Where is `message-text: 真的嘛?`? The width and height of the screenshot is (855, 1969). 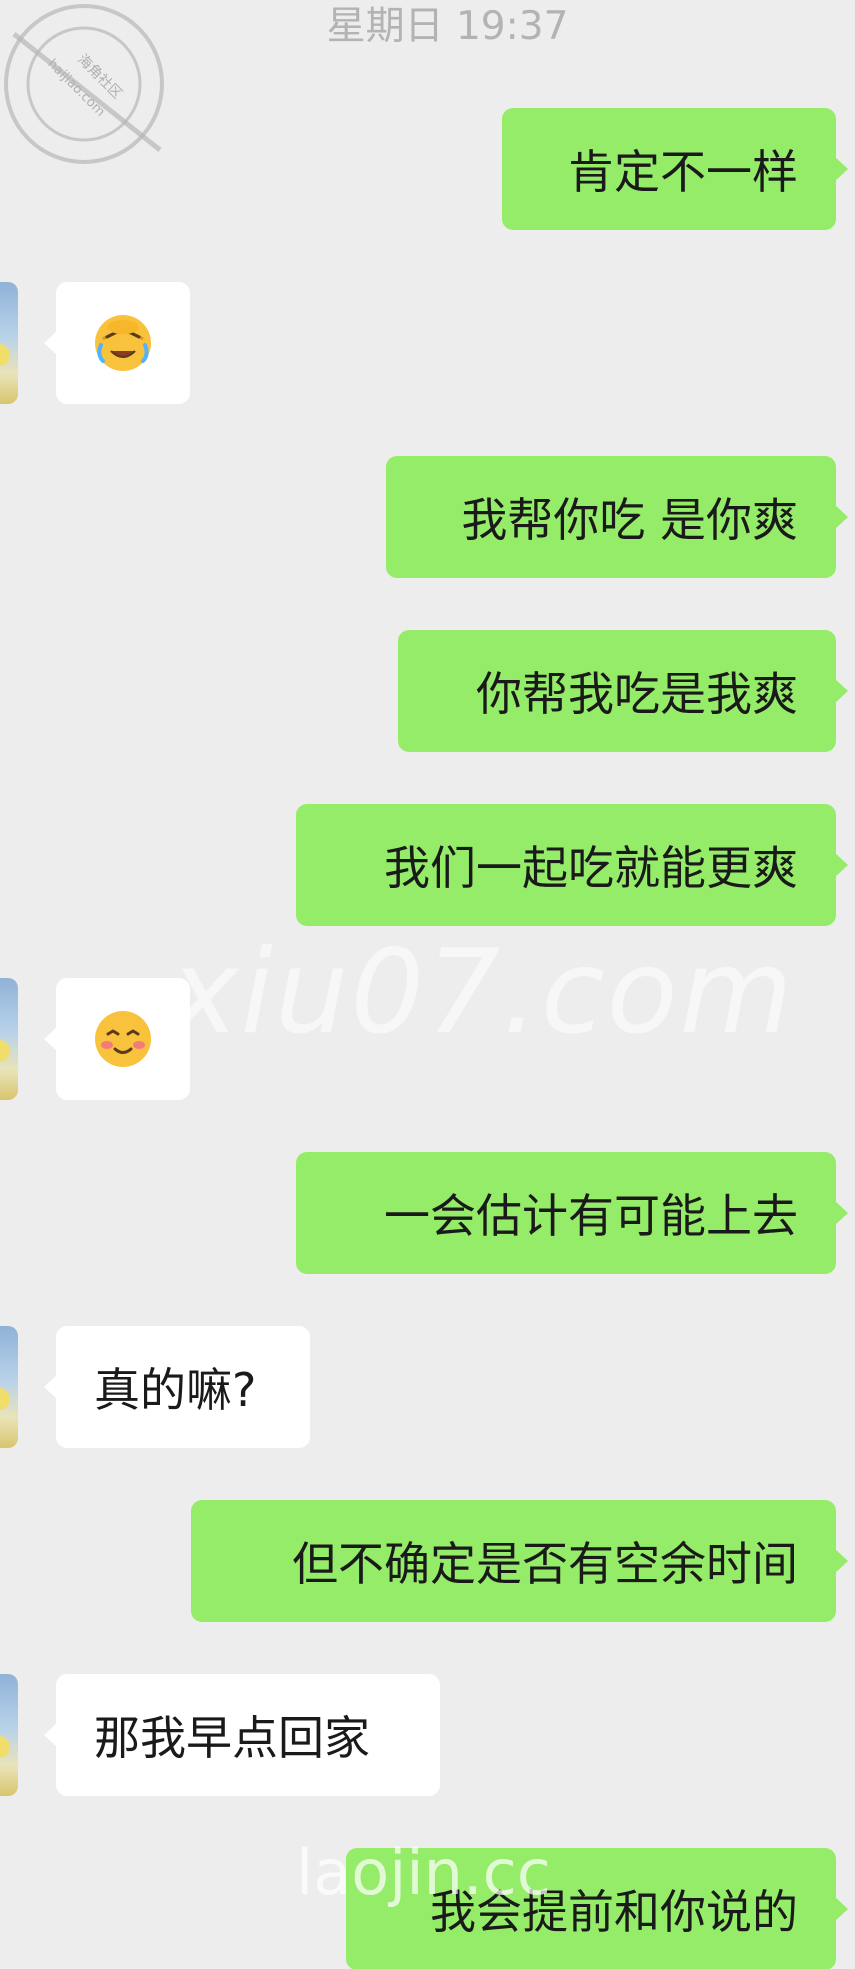
message-text: 真的嘛? is located at coordinates (175, 1390).